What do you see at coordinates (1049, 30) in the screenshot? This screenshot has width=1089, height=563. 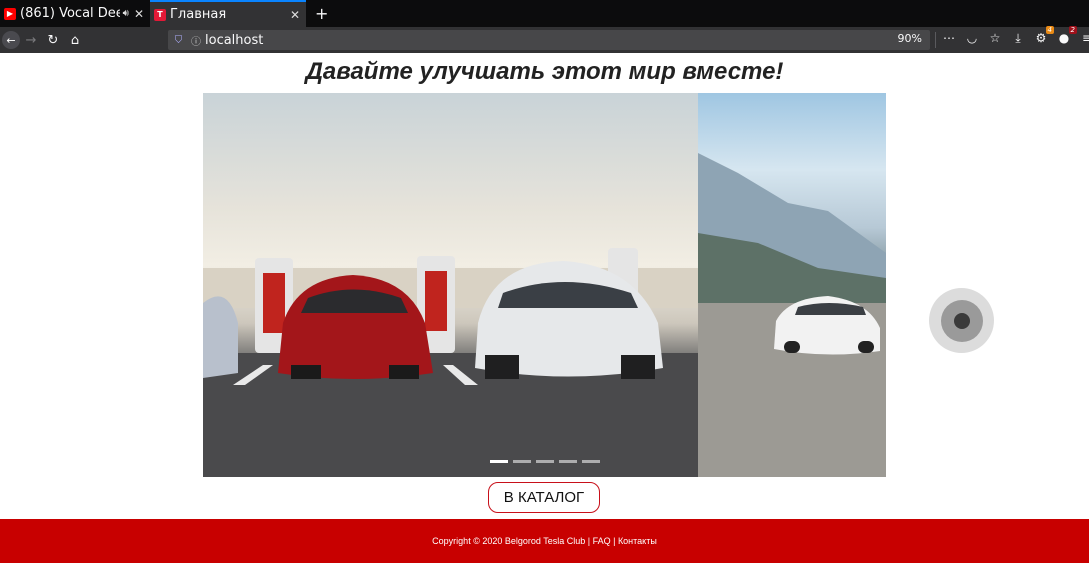 I see `extension-badge: 4` at bounding box center [1049, 30].